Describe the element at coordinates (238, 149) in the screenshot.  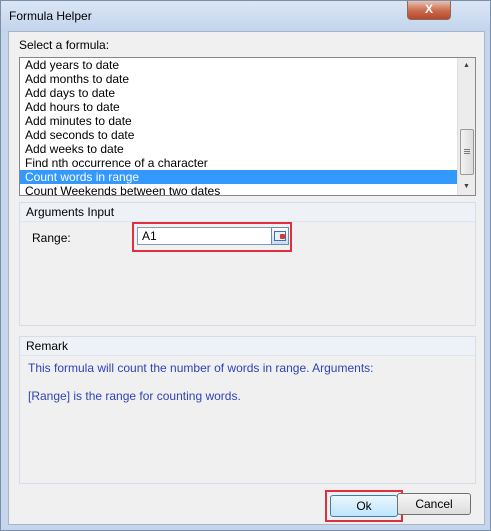
I see `list-item-add-weeks: Add weeks to date` at that location.